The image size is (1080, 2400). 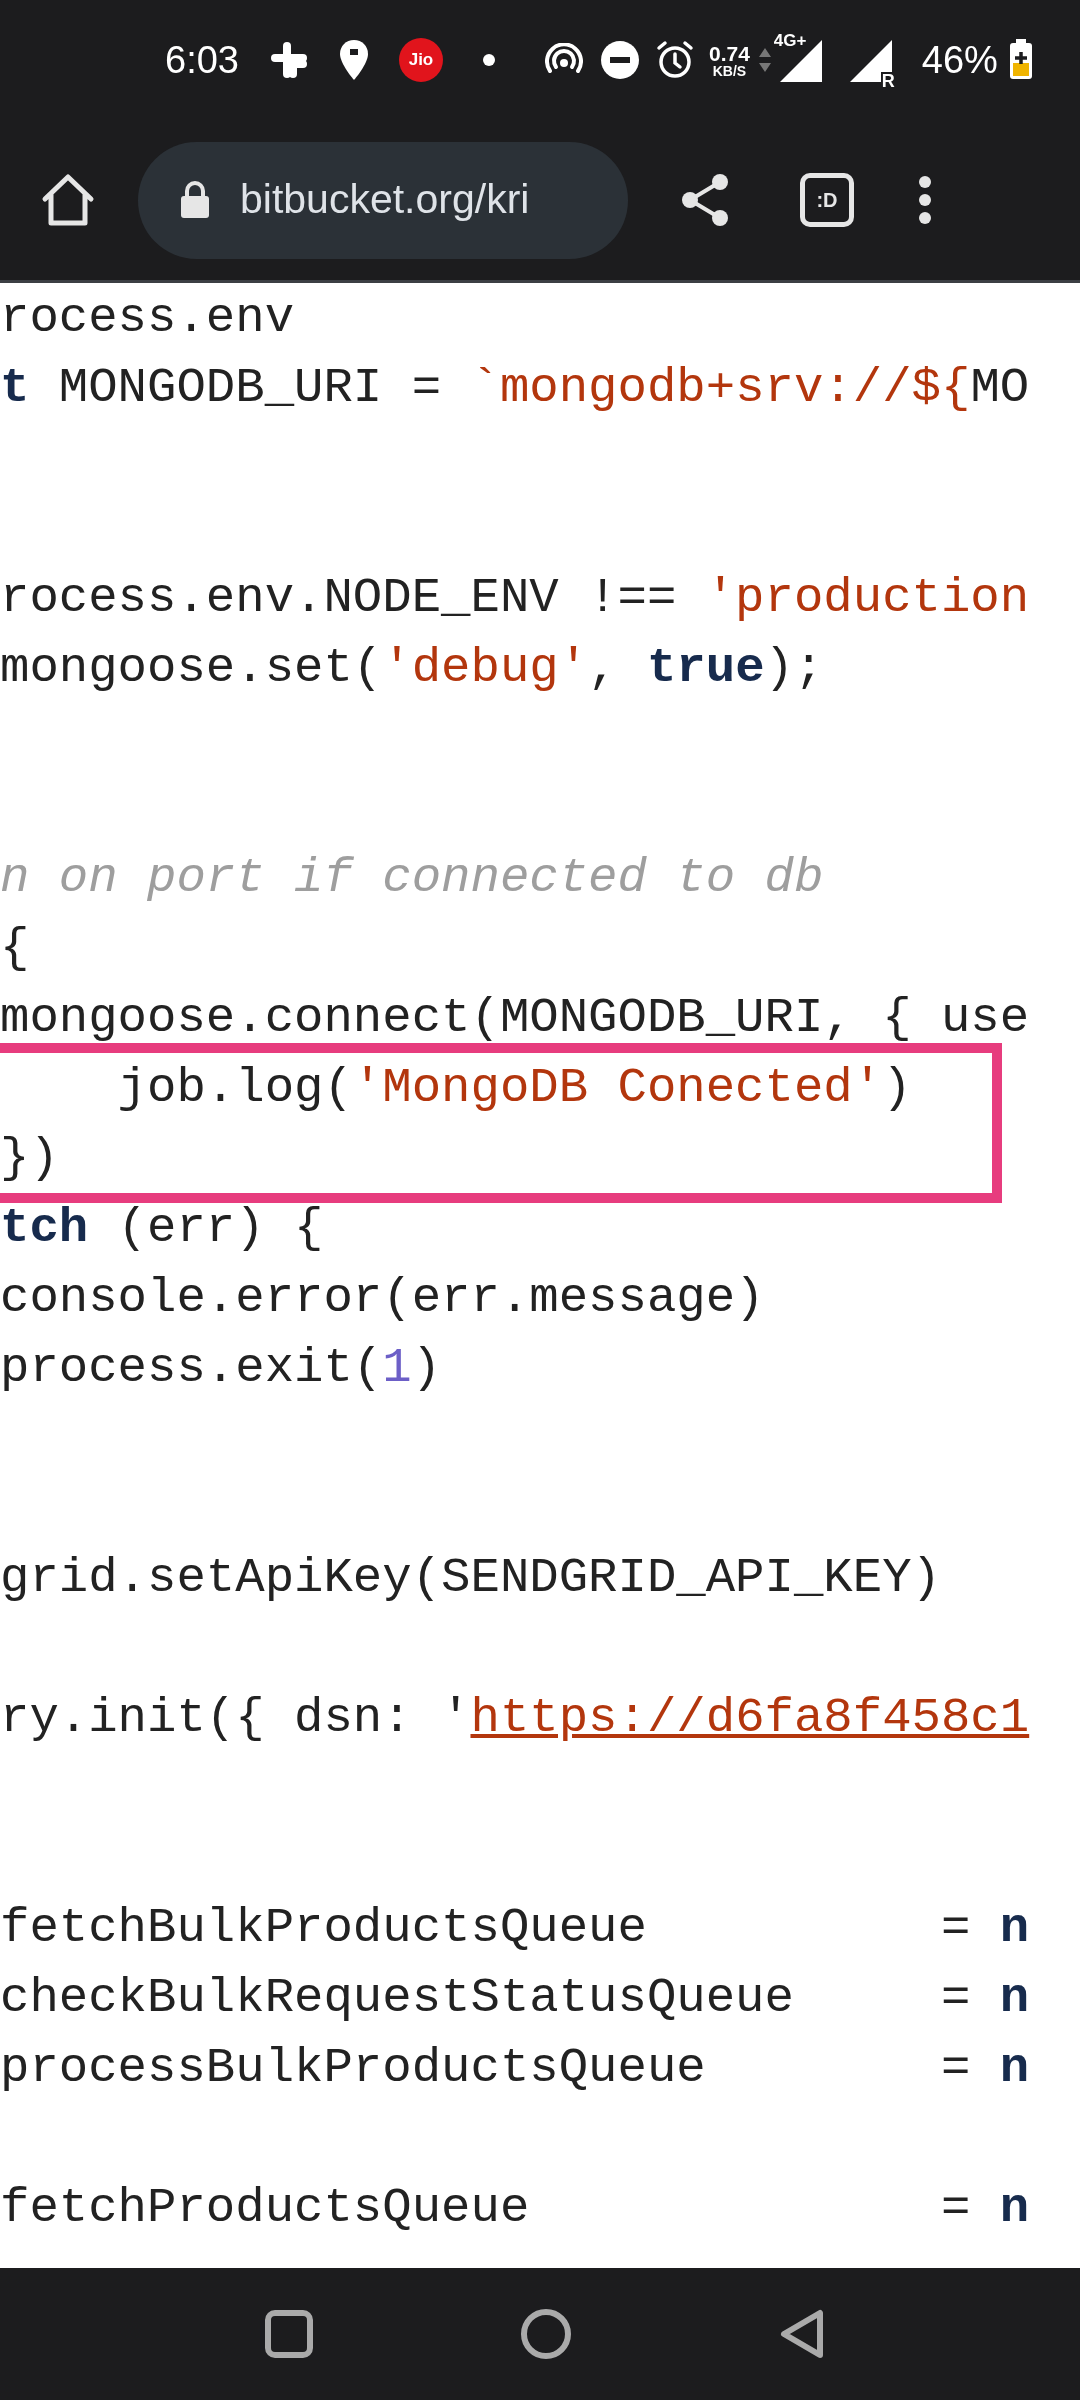 What do you see at coordinates (515, 1928) in the screenshot?
I see `code-line: fetchBulkProductsQueue = n` at bounding box center [515, 1928].